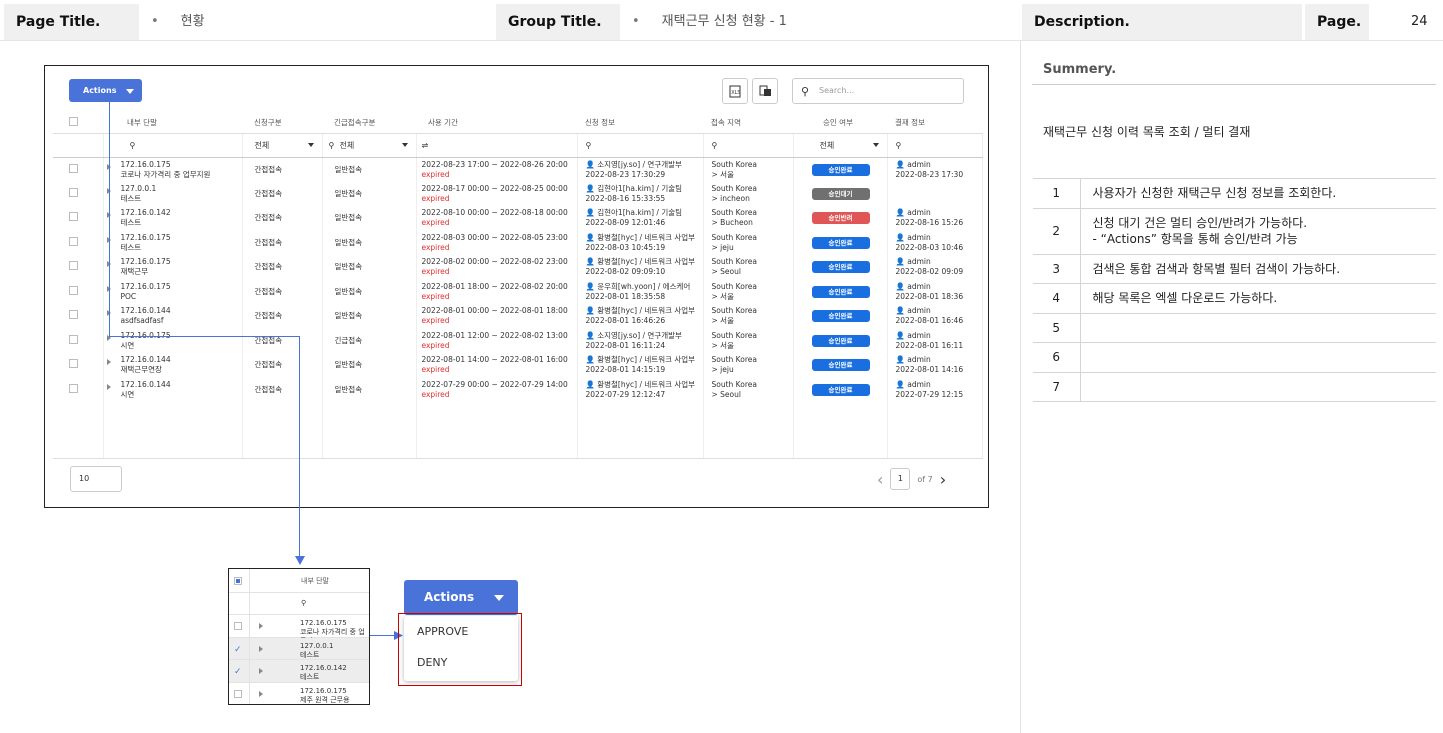 The image size is (1443, 733). What do you see at coordinates (929, 223) in the screenshot?
I see `approval-time: 2022-08-16 15:26` at bounding box center [929, 223].